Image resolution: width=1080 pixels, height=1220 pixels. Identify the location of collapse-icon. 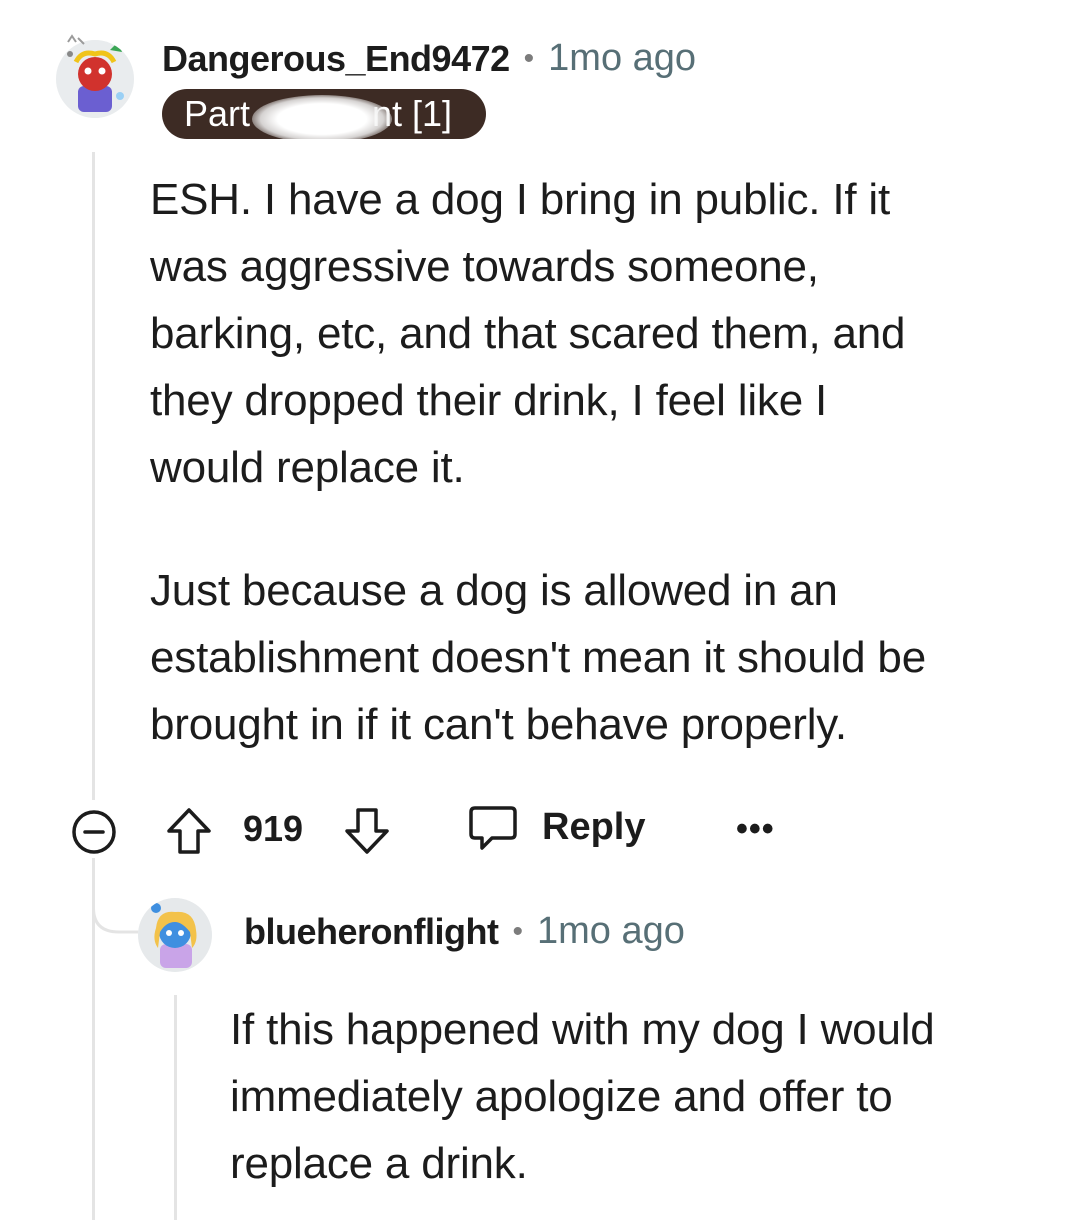
(94, 832).